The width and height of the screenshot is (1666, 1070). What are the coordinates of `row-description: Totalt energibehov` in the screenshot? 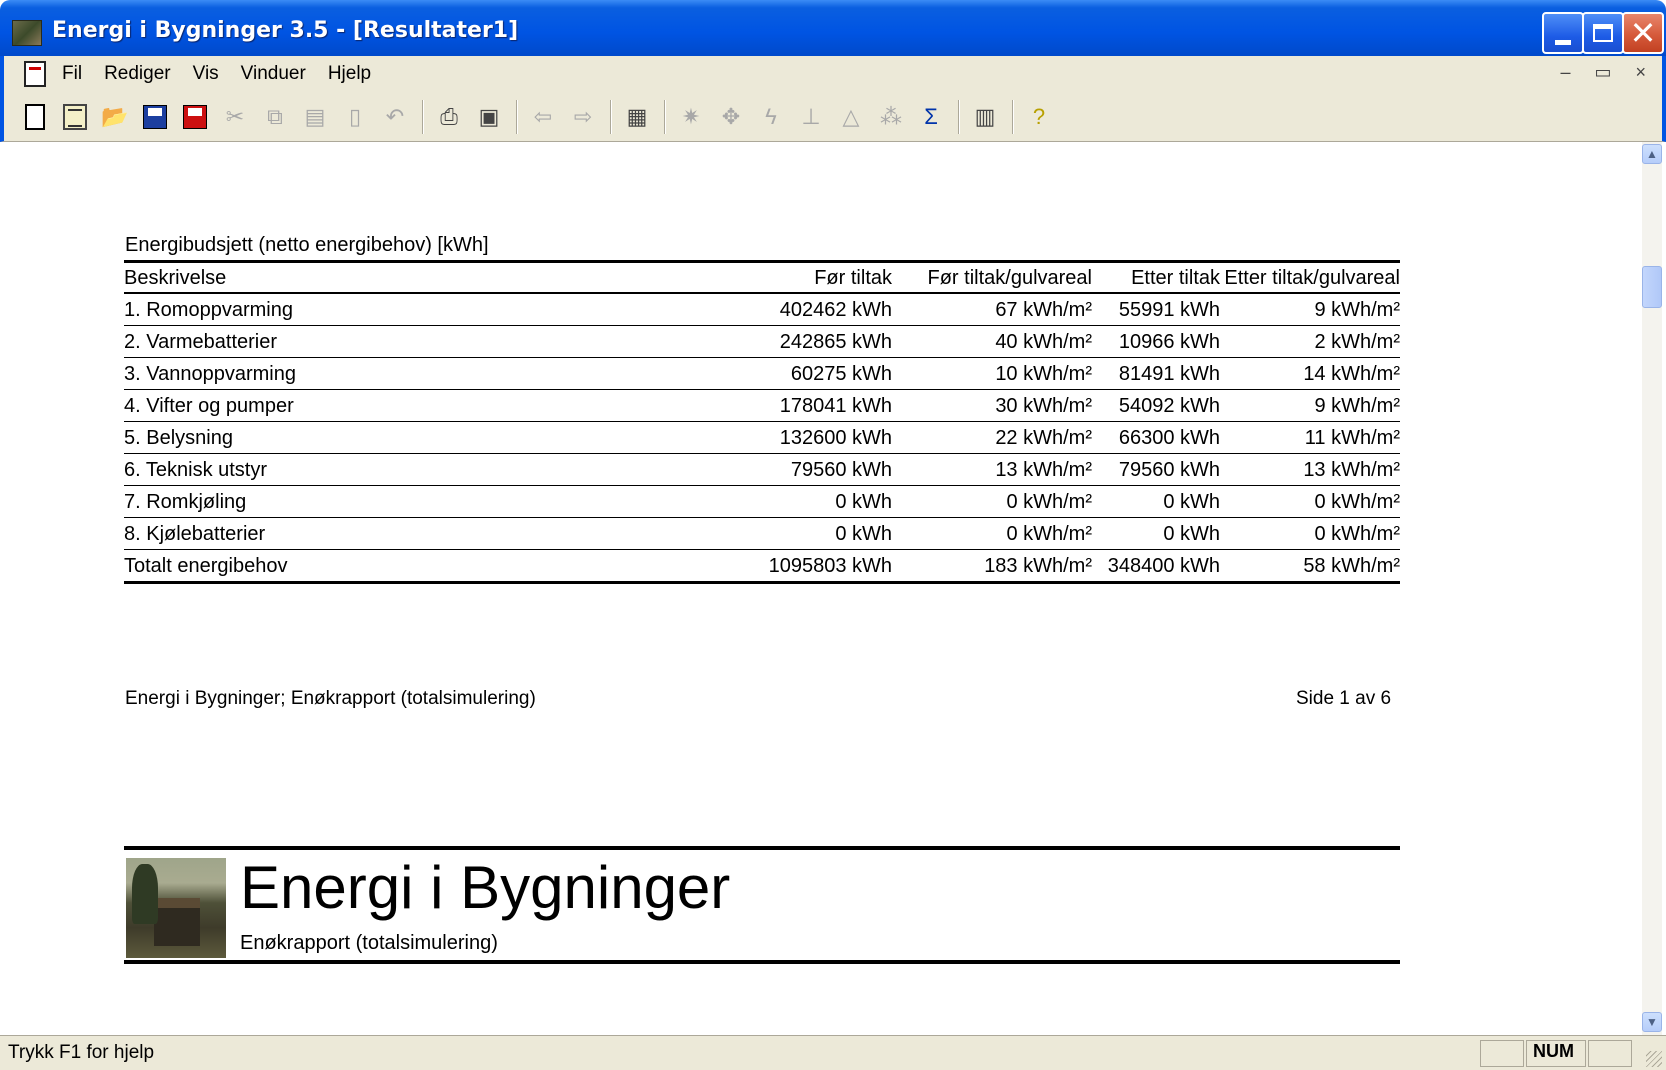 It's located at (294, 566).